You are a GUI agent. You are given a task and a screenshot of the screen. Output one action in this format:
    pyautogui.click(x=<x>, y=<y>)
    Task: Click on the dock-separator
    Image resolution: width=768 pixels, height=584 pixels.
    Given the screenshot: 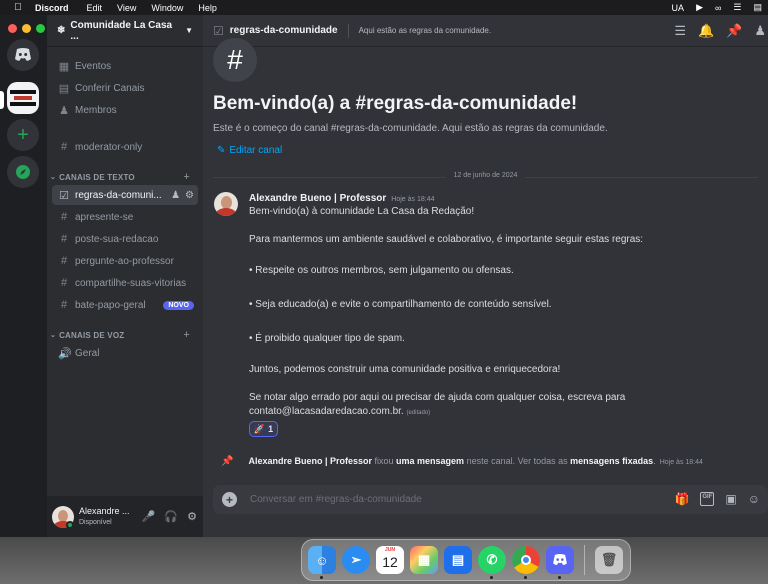 What is the action you would take?
    pyautogui.click(x=584, y=560)
    